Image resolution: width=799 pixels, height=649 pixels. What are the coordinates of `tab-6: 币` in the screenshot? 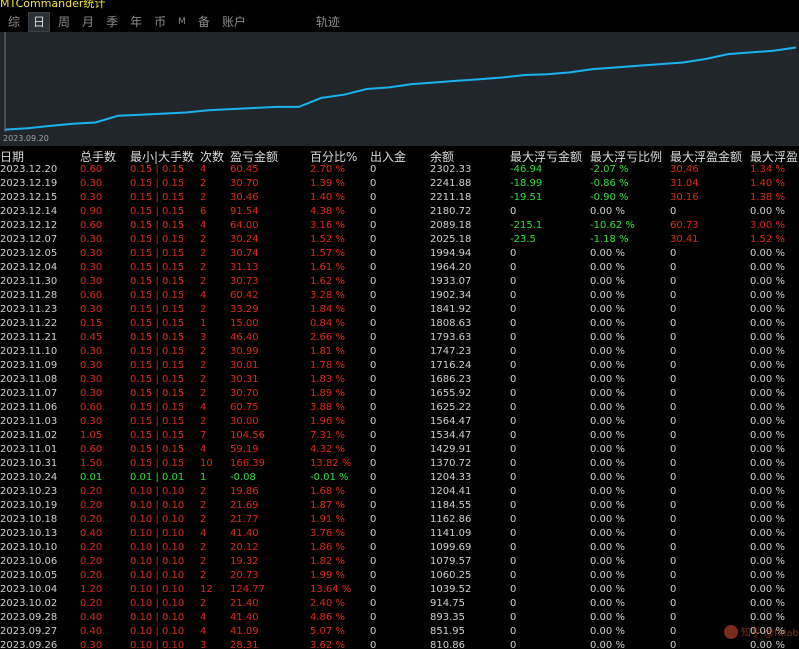 It's located at (160, 22).